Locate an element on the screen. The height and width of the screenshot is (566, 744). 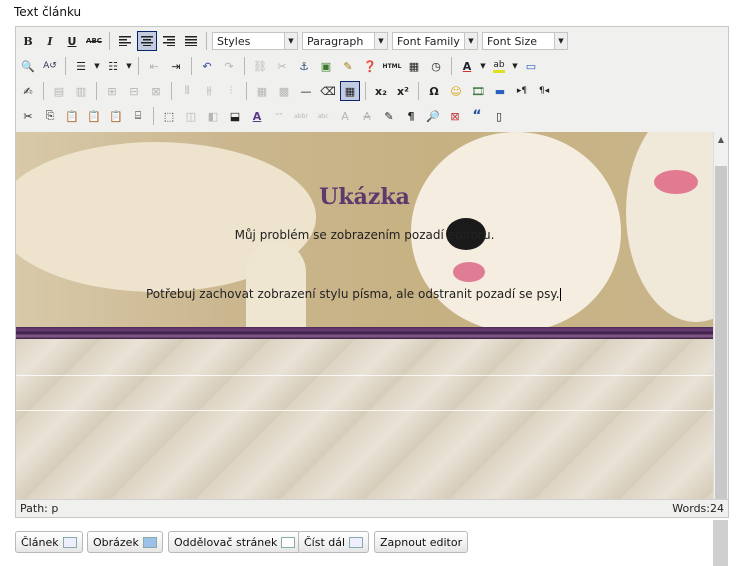
content-scrollbar: ▲ is located at coordinates (720, 315).